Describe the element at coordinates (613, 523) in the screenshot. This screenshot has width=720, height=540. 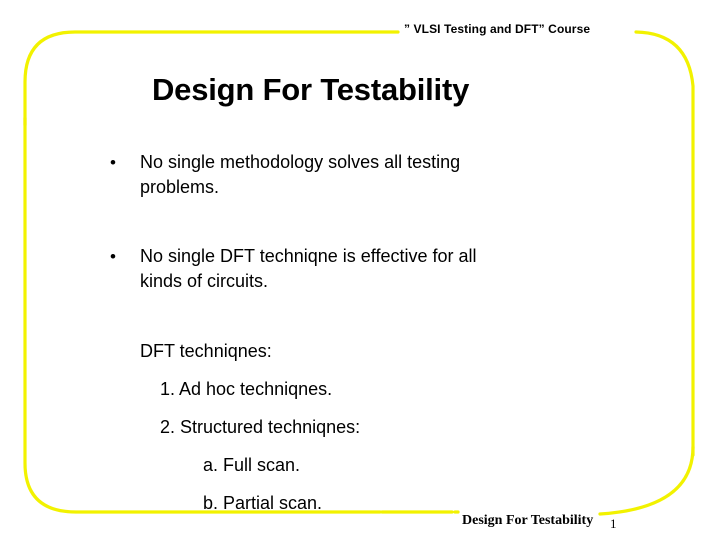
I see `page-number: 1` at that location.